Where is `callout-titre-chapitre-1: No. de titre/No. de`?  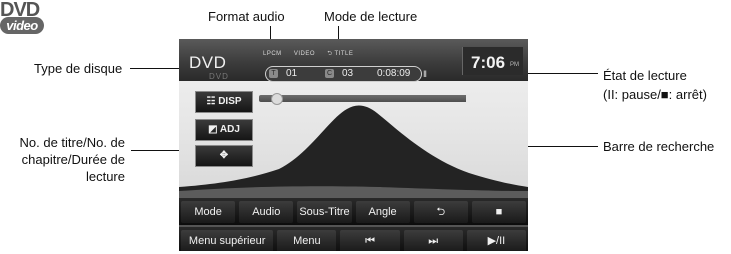
callout-titre-chapitre-1: No. de titre/No. de is located at coordinates (72, 142).